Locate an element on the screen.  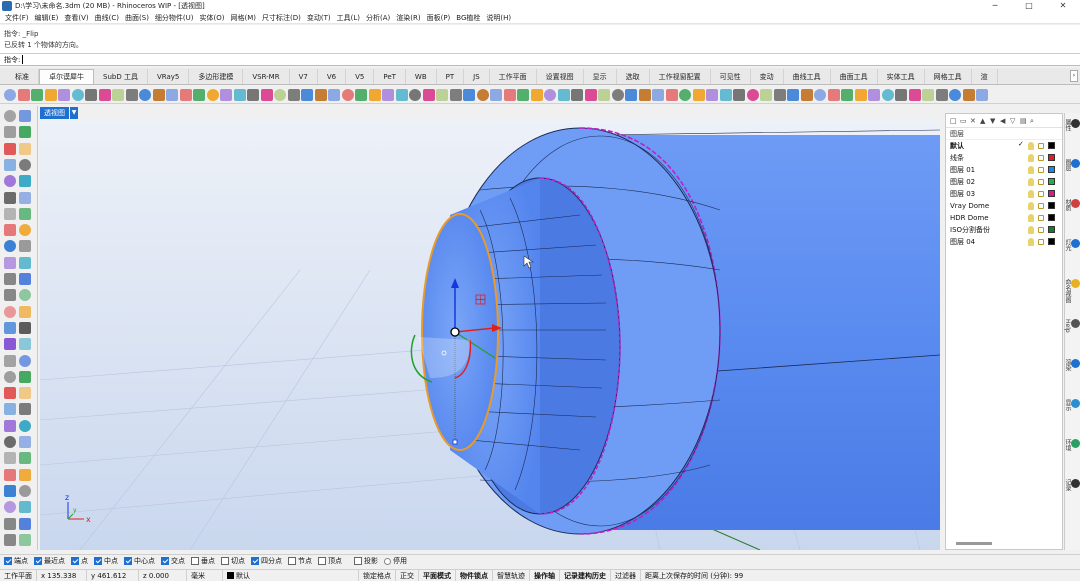
layer-row: HDR Dome is located at coordinates (1004, 218).